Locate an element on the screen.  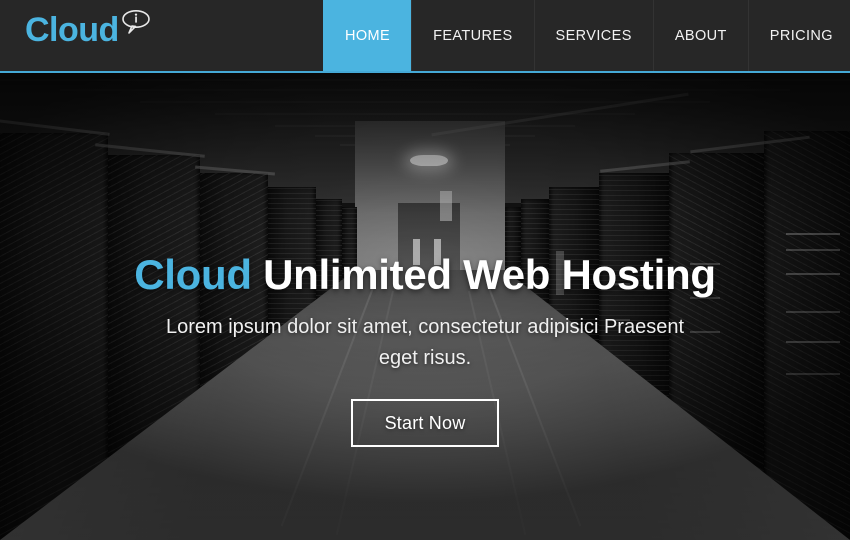
nav-label: HOME is located at coordinates (367, 35).